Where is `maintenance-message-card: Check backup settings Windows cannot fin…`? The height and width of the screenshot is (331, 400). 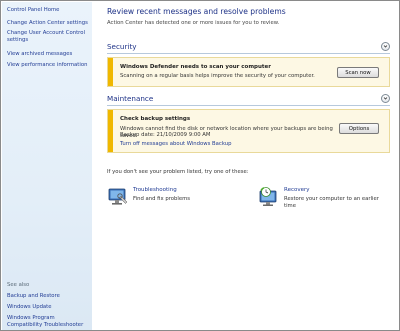 maintenance-message-card: Check backup settings Windows cannot fin… is located at coordinates (248, 131).